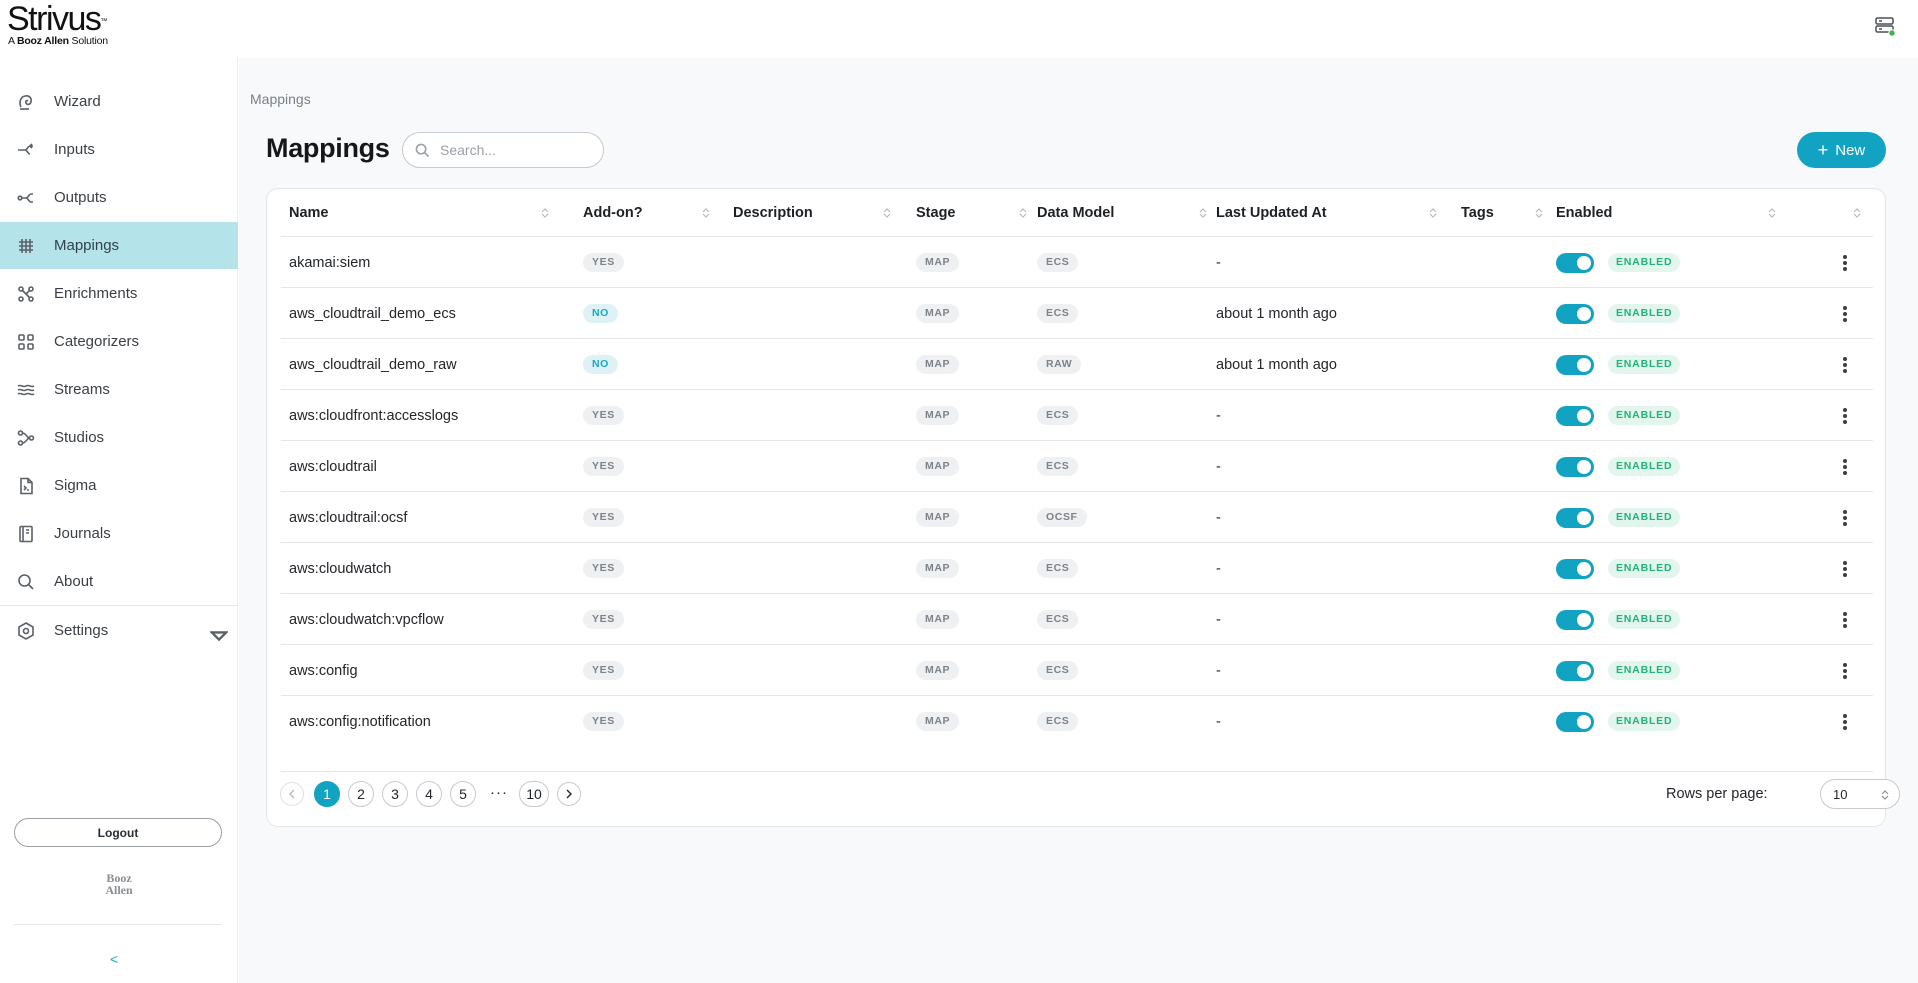  Describe the element at coordinates (373, 364) in the screenshot. I see `mapping-name: aws_cloudtrail_demo_raw` at that location.